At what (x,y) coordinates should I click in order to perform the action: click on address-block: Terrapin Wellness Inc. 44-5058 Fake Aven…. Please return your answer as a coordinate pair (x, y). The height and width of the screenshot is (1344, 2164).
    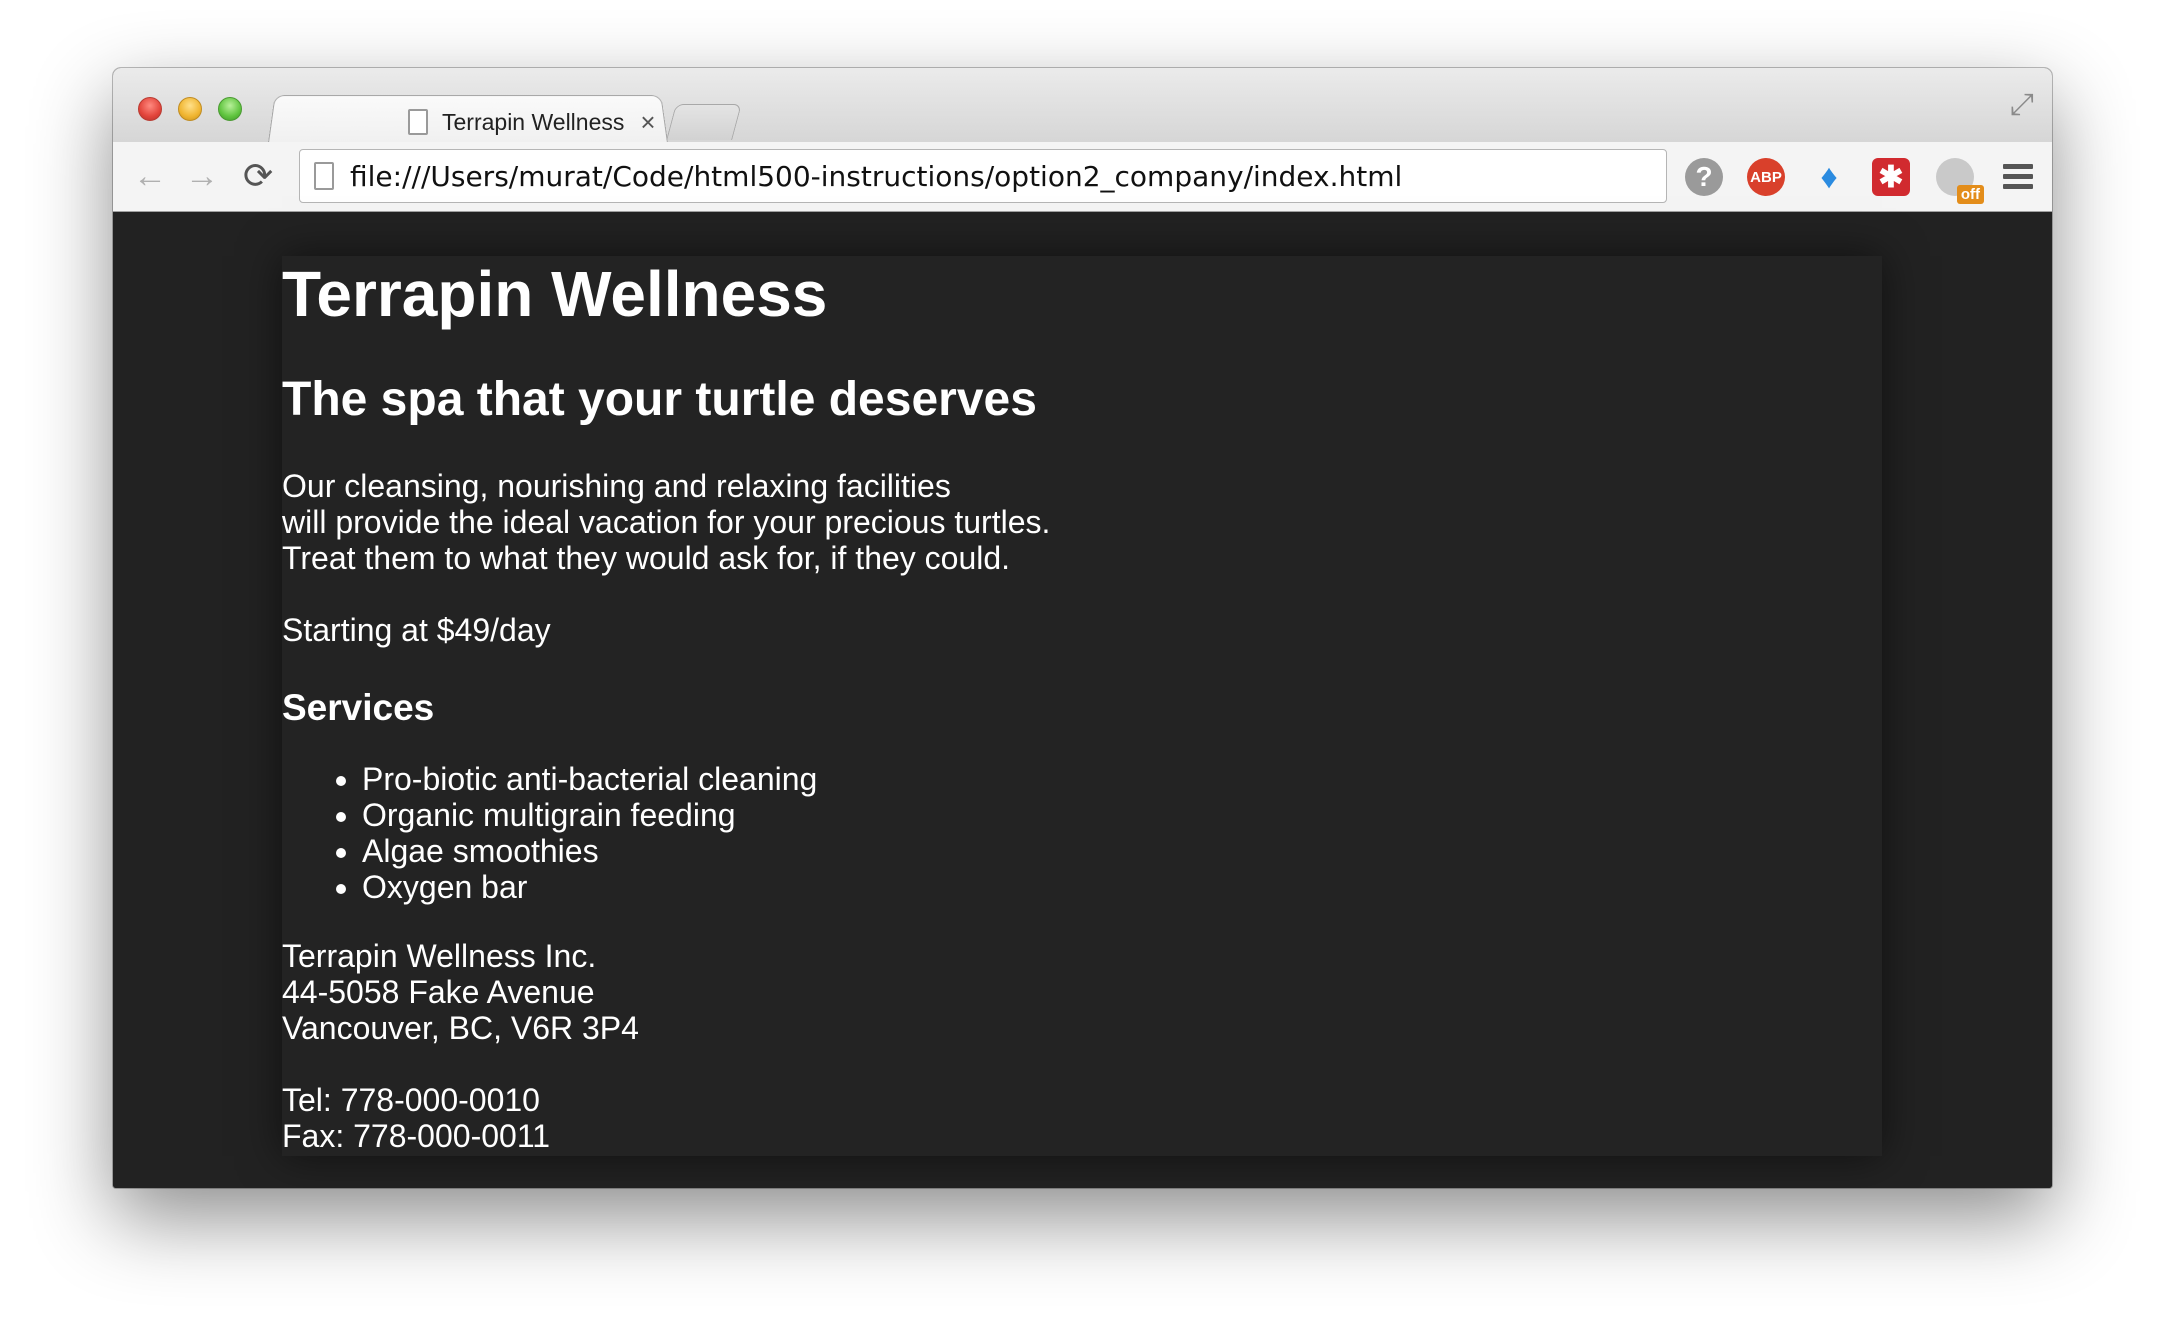
    Looking at the image, I should click on (460, 992).